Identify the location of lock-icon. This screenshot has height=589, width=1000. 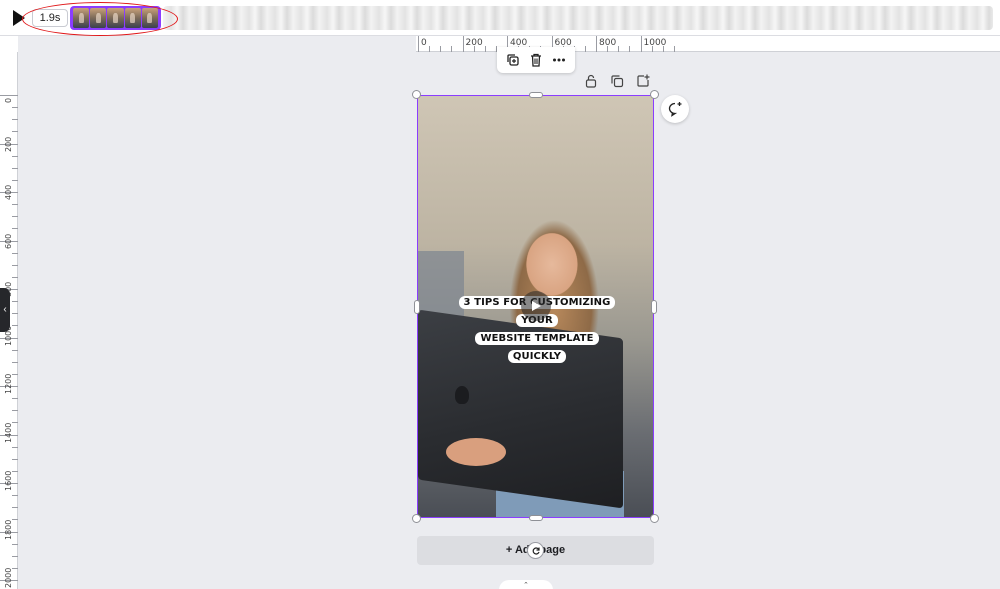
(591, 81).